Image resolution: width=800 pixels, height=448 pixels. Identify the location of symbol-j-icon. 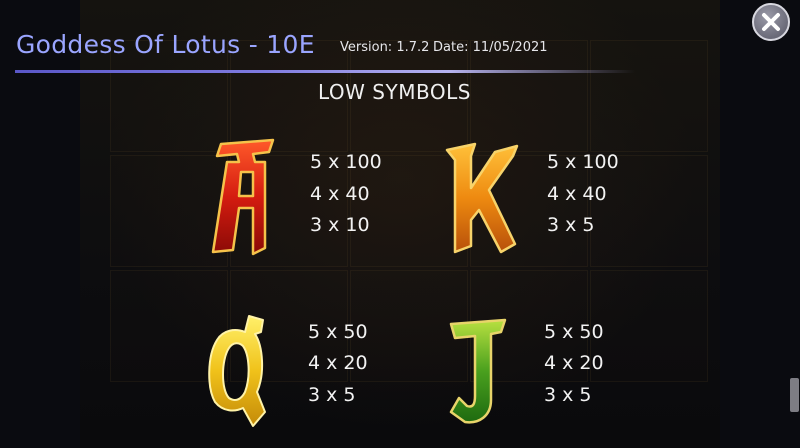
(478, 372).